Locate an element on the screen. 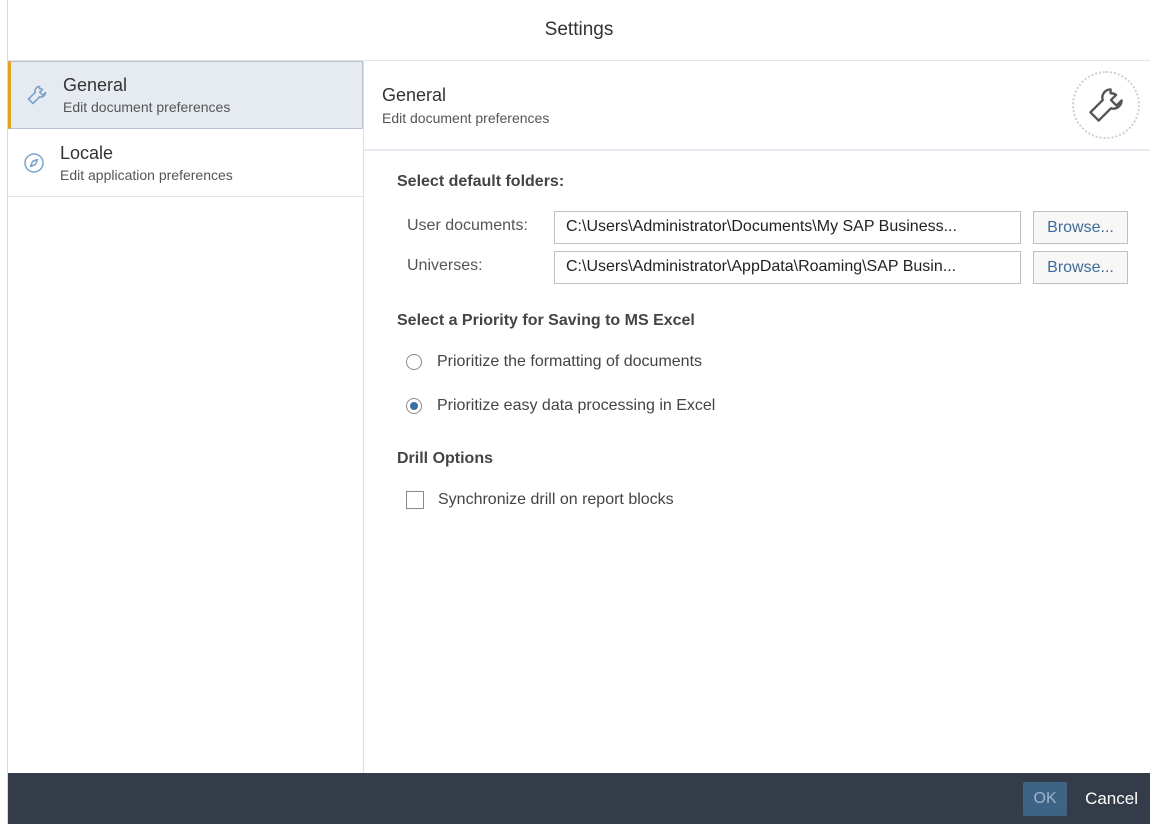  cancel-button: Cancel is located at coordinates (1111, 799).